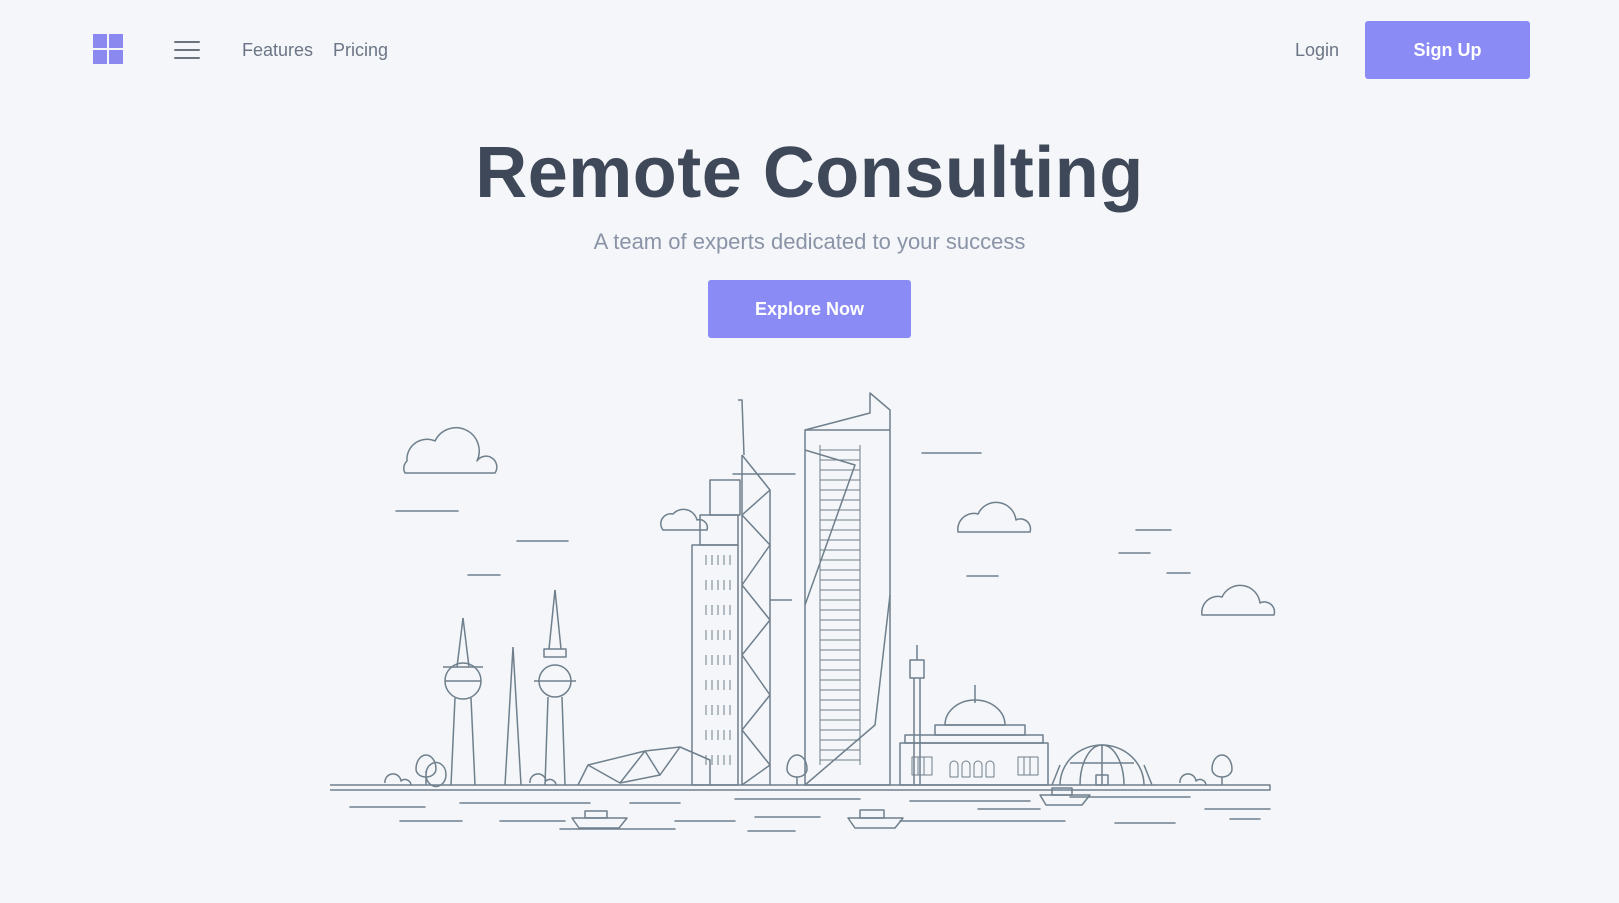 Image resolution: width=1619 pixels, height=903 pixels. I want to click on dome-icon, so click(1102, 765).